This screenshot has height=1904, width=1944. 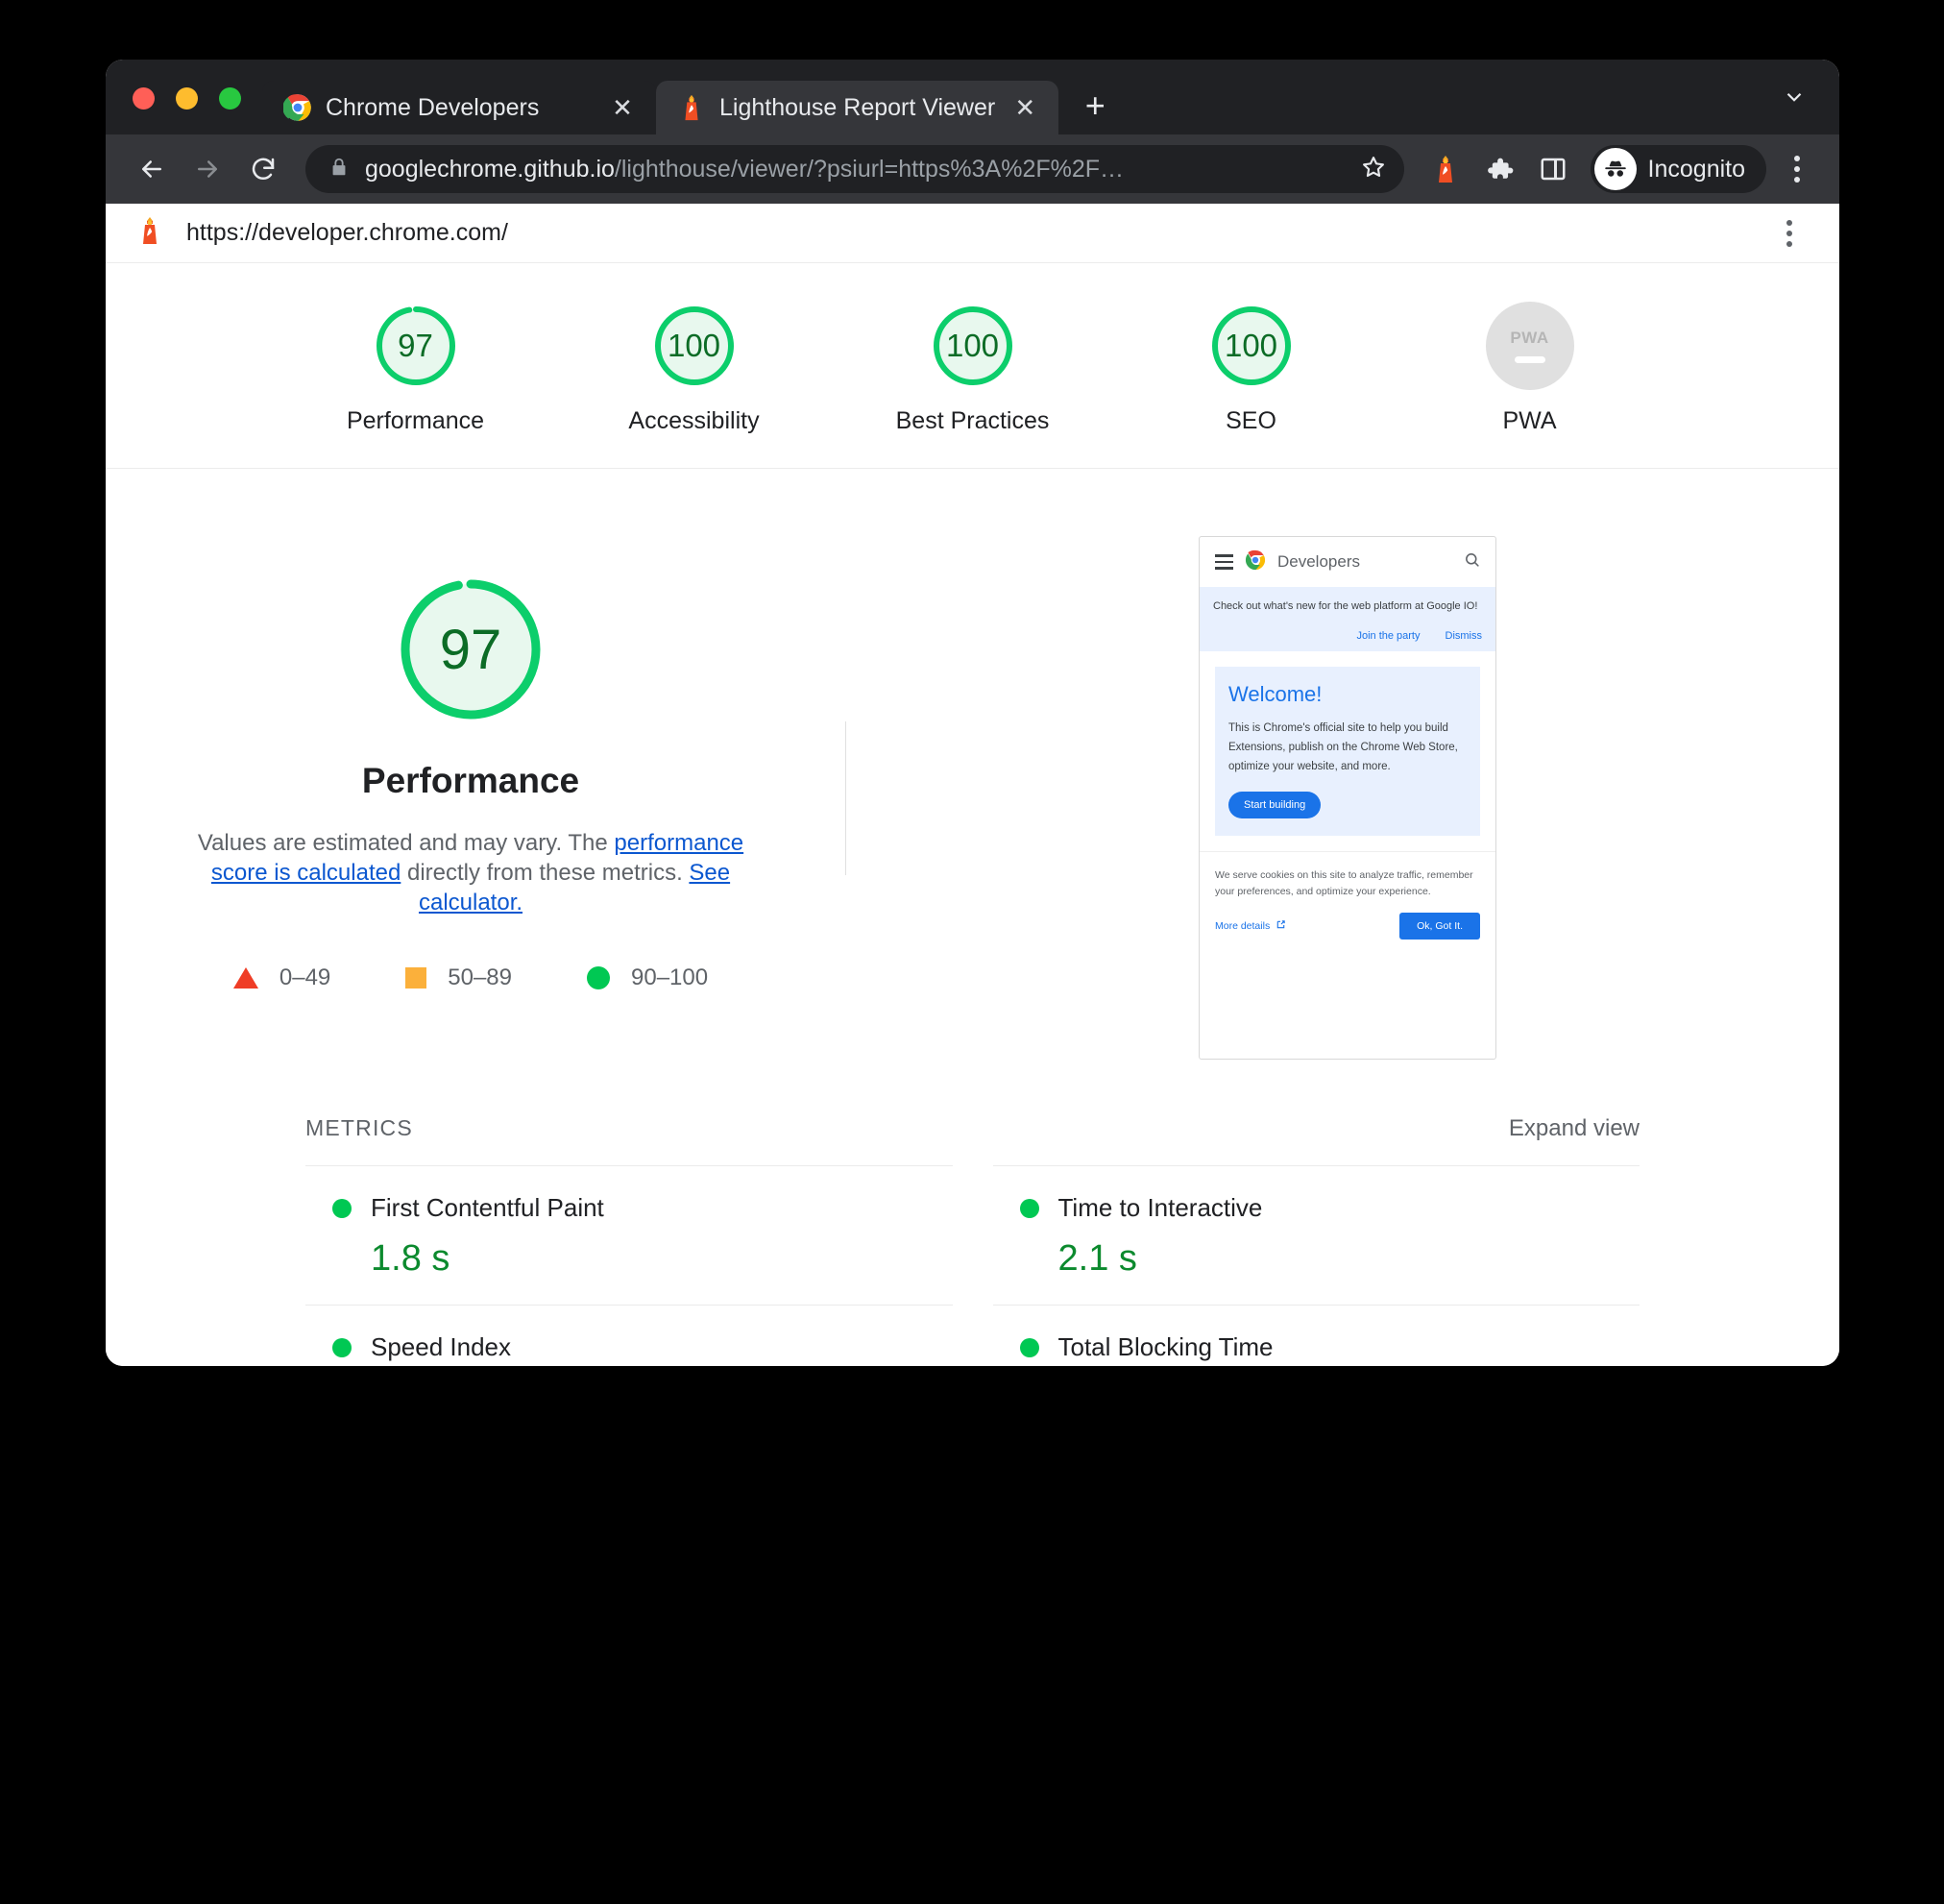 I want to click on tab-lighthouse-report-viewer: Lighthouse Report Viewer ✕, so click(x=857, y=108).